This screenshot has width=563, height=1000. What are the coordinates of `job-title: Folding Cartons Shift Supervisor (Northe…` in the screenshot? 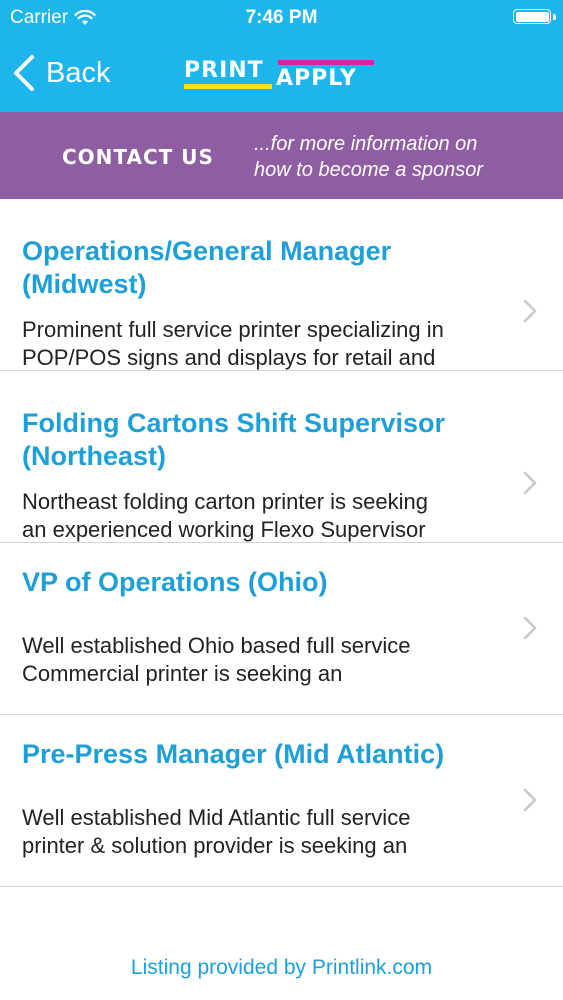 It's located at (262, 440).